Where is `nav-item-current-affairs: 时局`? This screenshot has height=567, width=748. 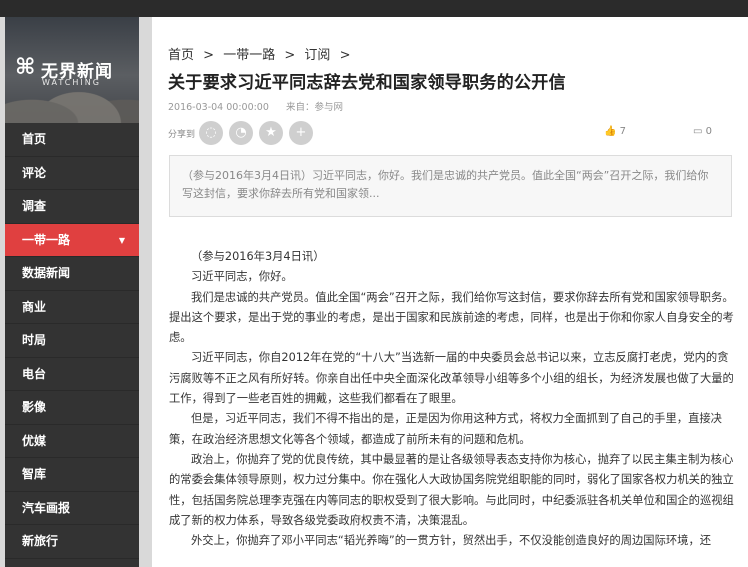
nav-item-current-affairs: 时局 is located at coordinates (72, 341).